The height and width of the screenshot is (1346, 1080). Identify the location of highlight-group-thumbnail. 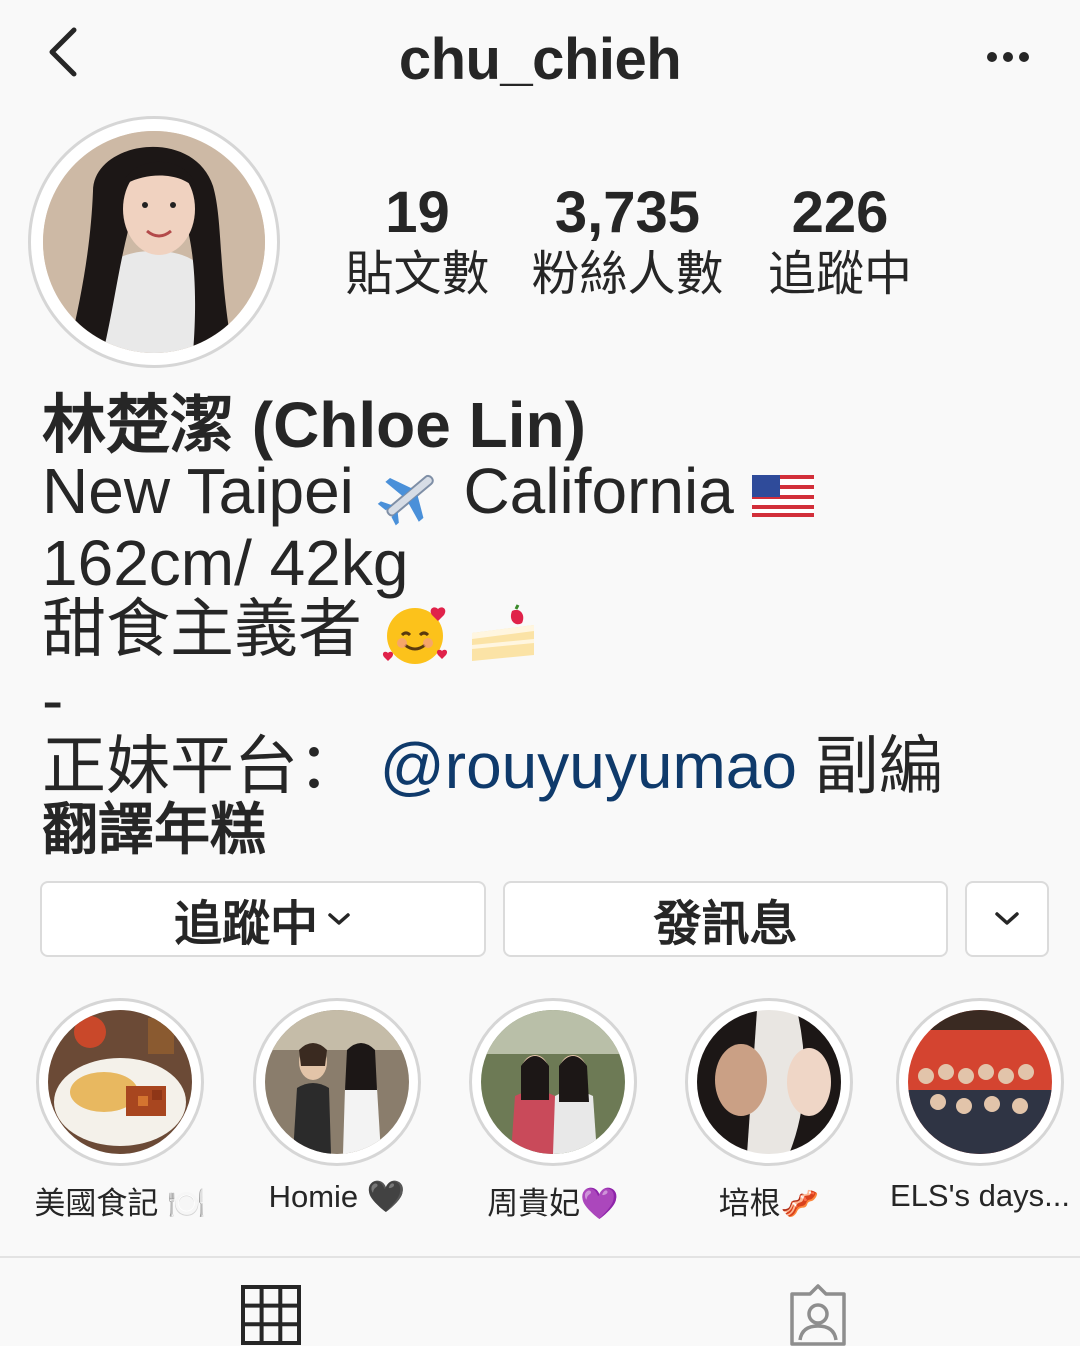
(980, 1082).